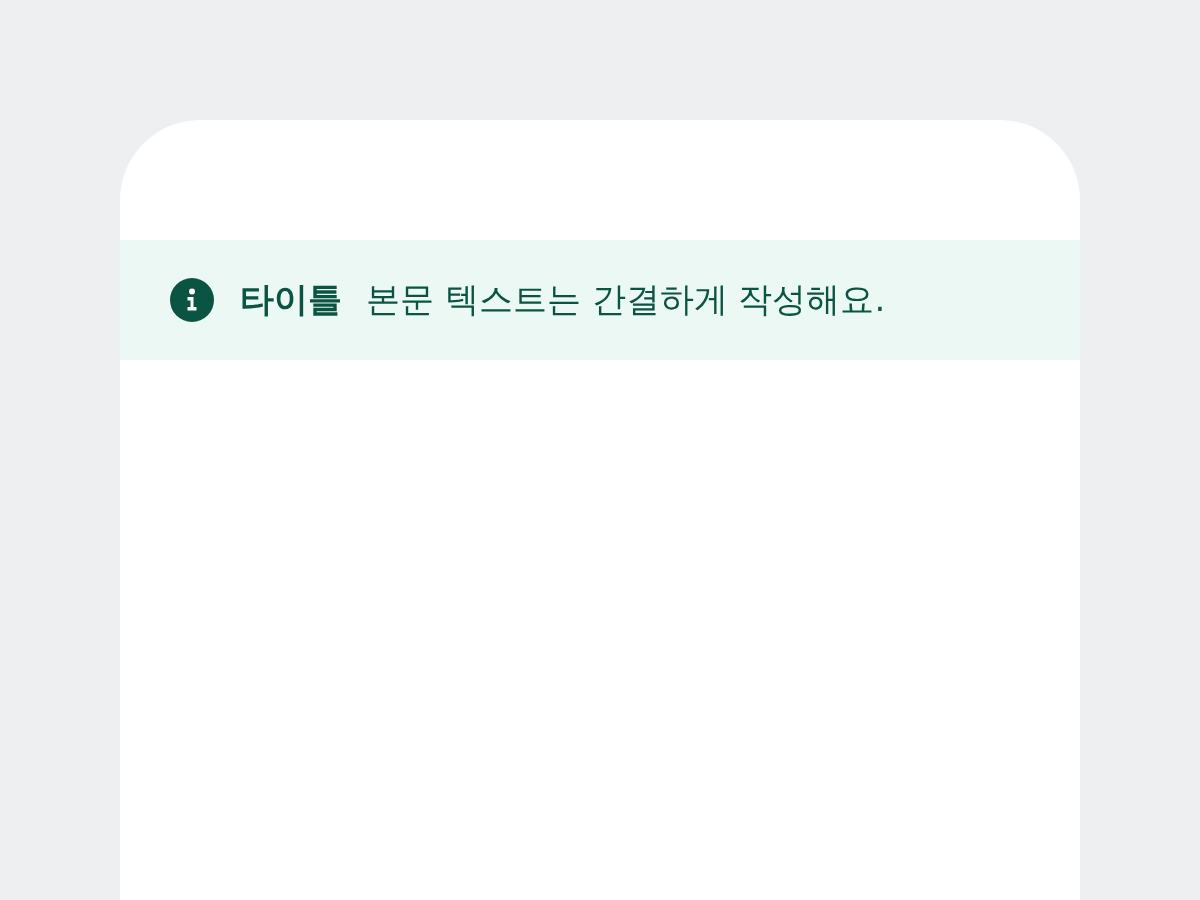 Image resolution: width=1200 pixels, height=900 pixels. Describe the element at coordinates (192, 300) in the screenshot. I see `info-icon` at that location.